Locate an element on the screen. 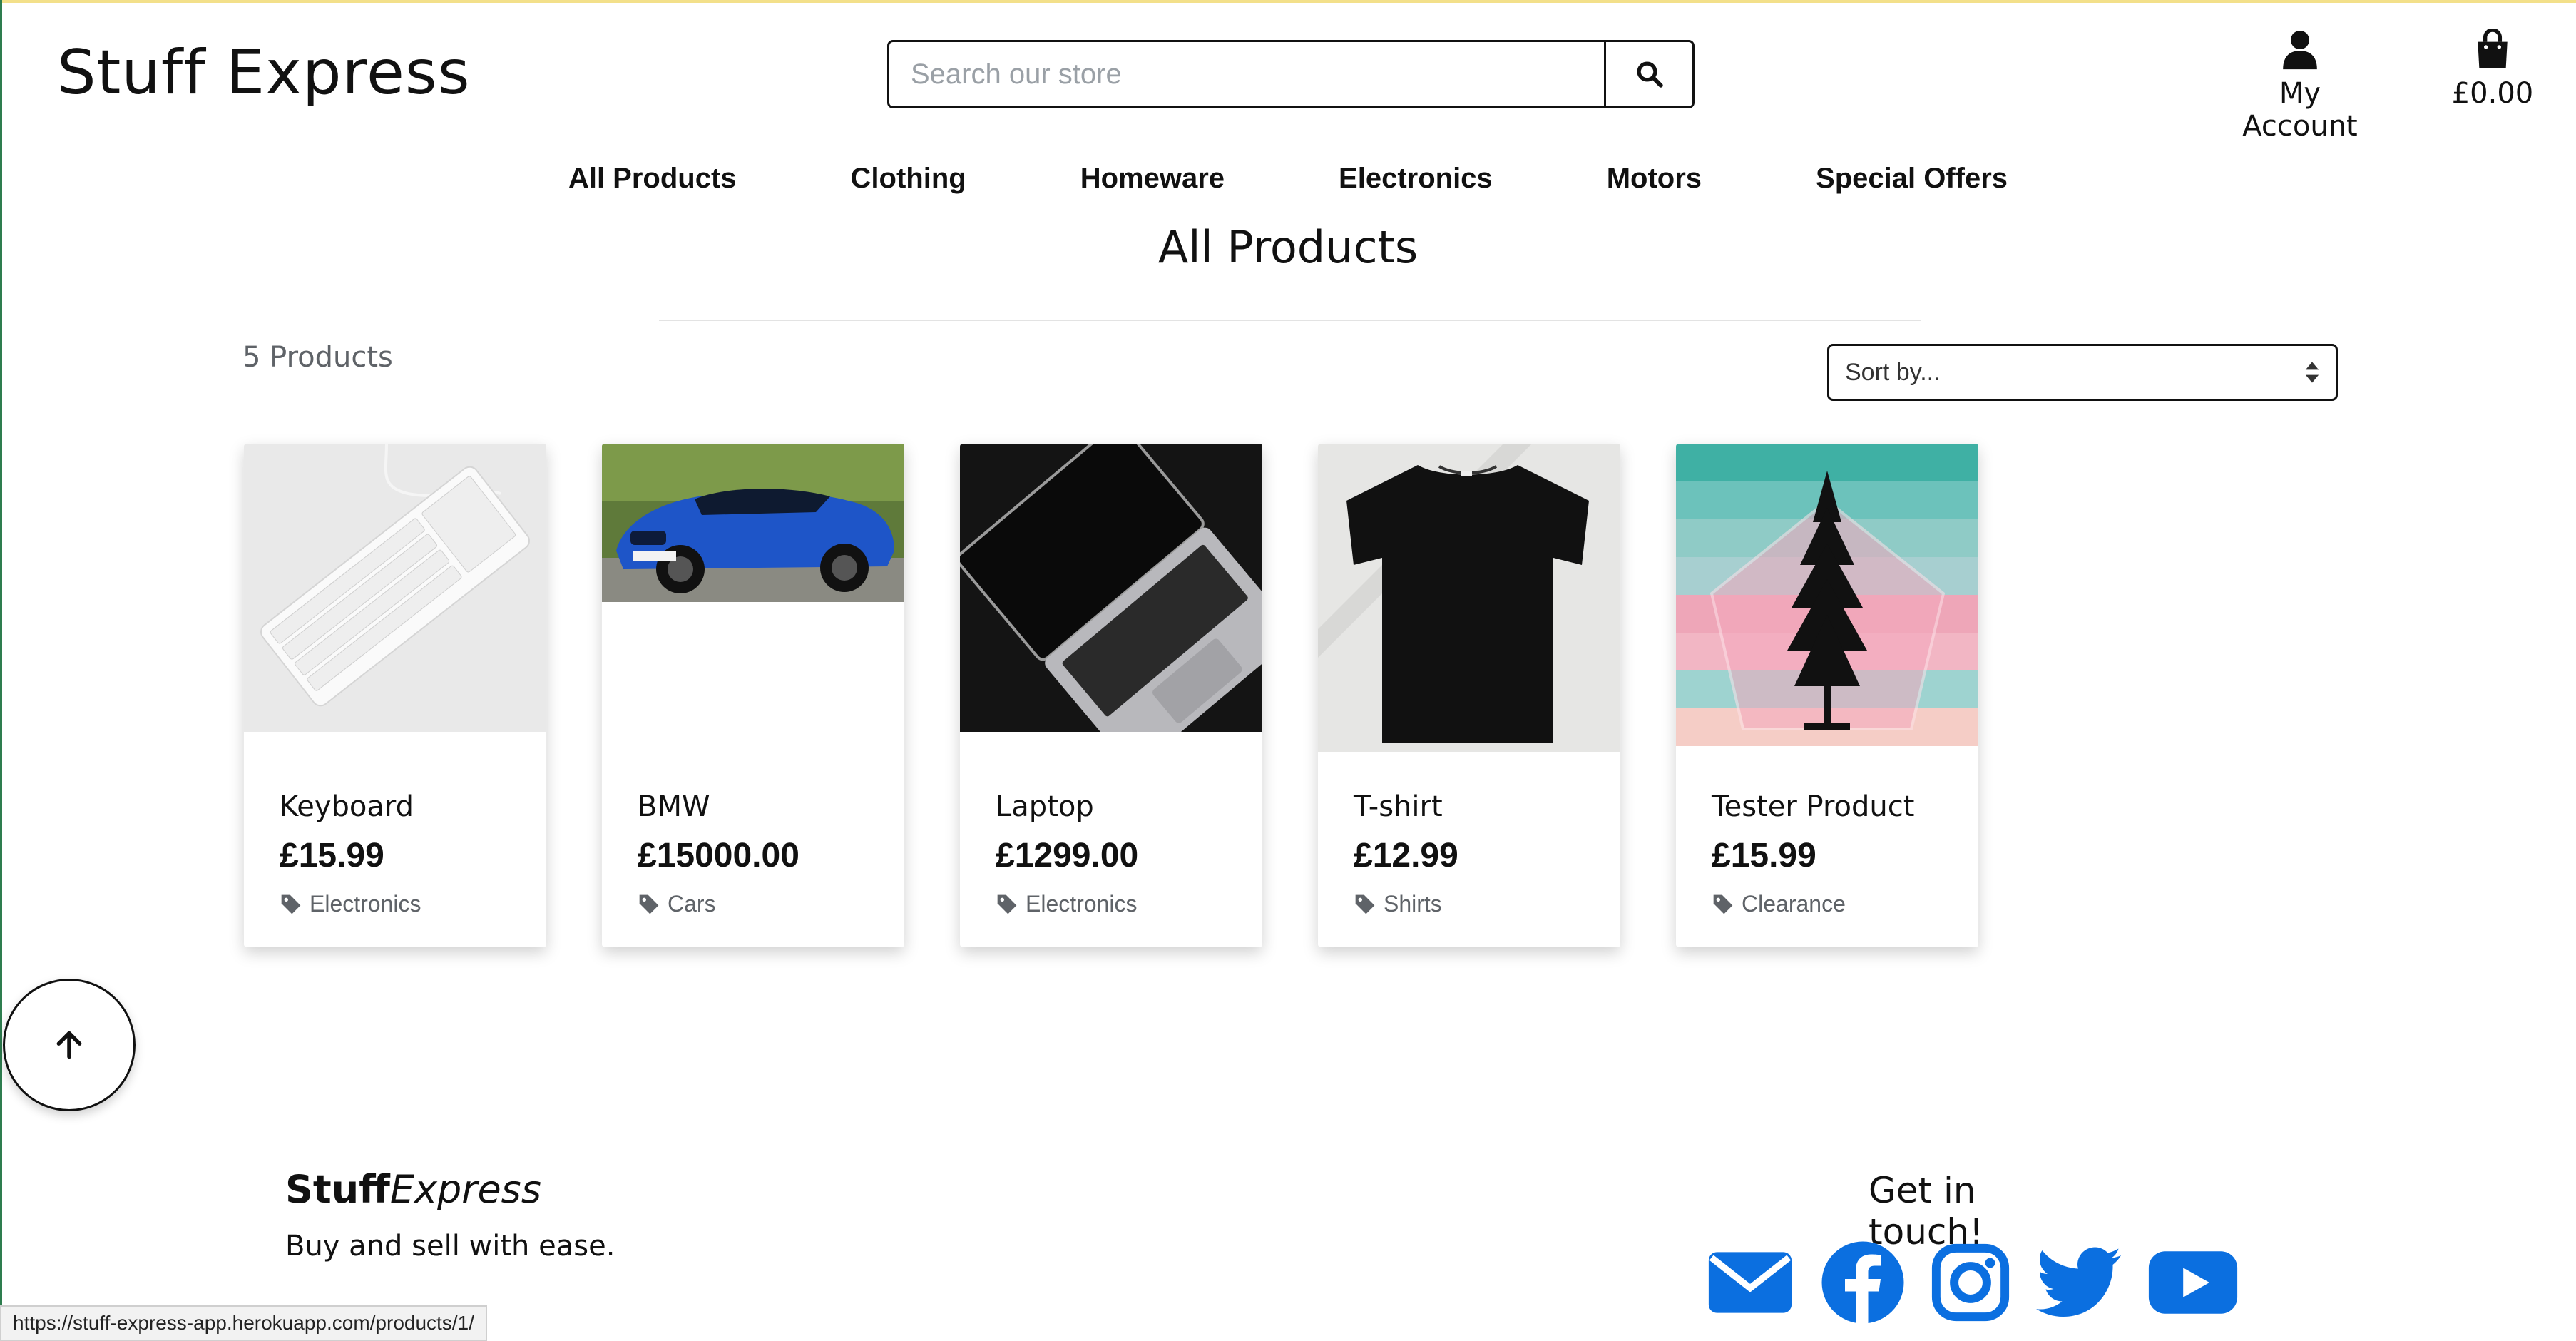 The width and height of the screenshot is (2576, 1341). arrow-up-icon is located at coordinates (69, 1045).